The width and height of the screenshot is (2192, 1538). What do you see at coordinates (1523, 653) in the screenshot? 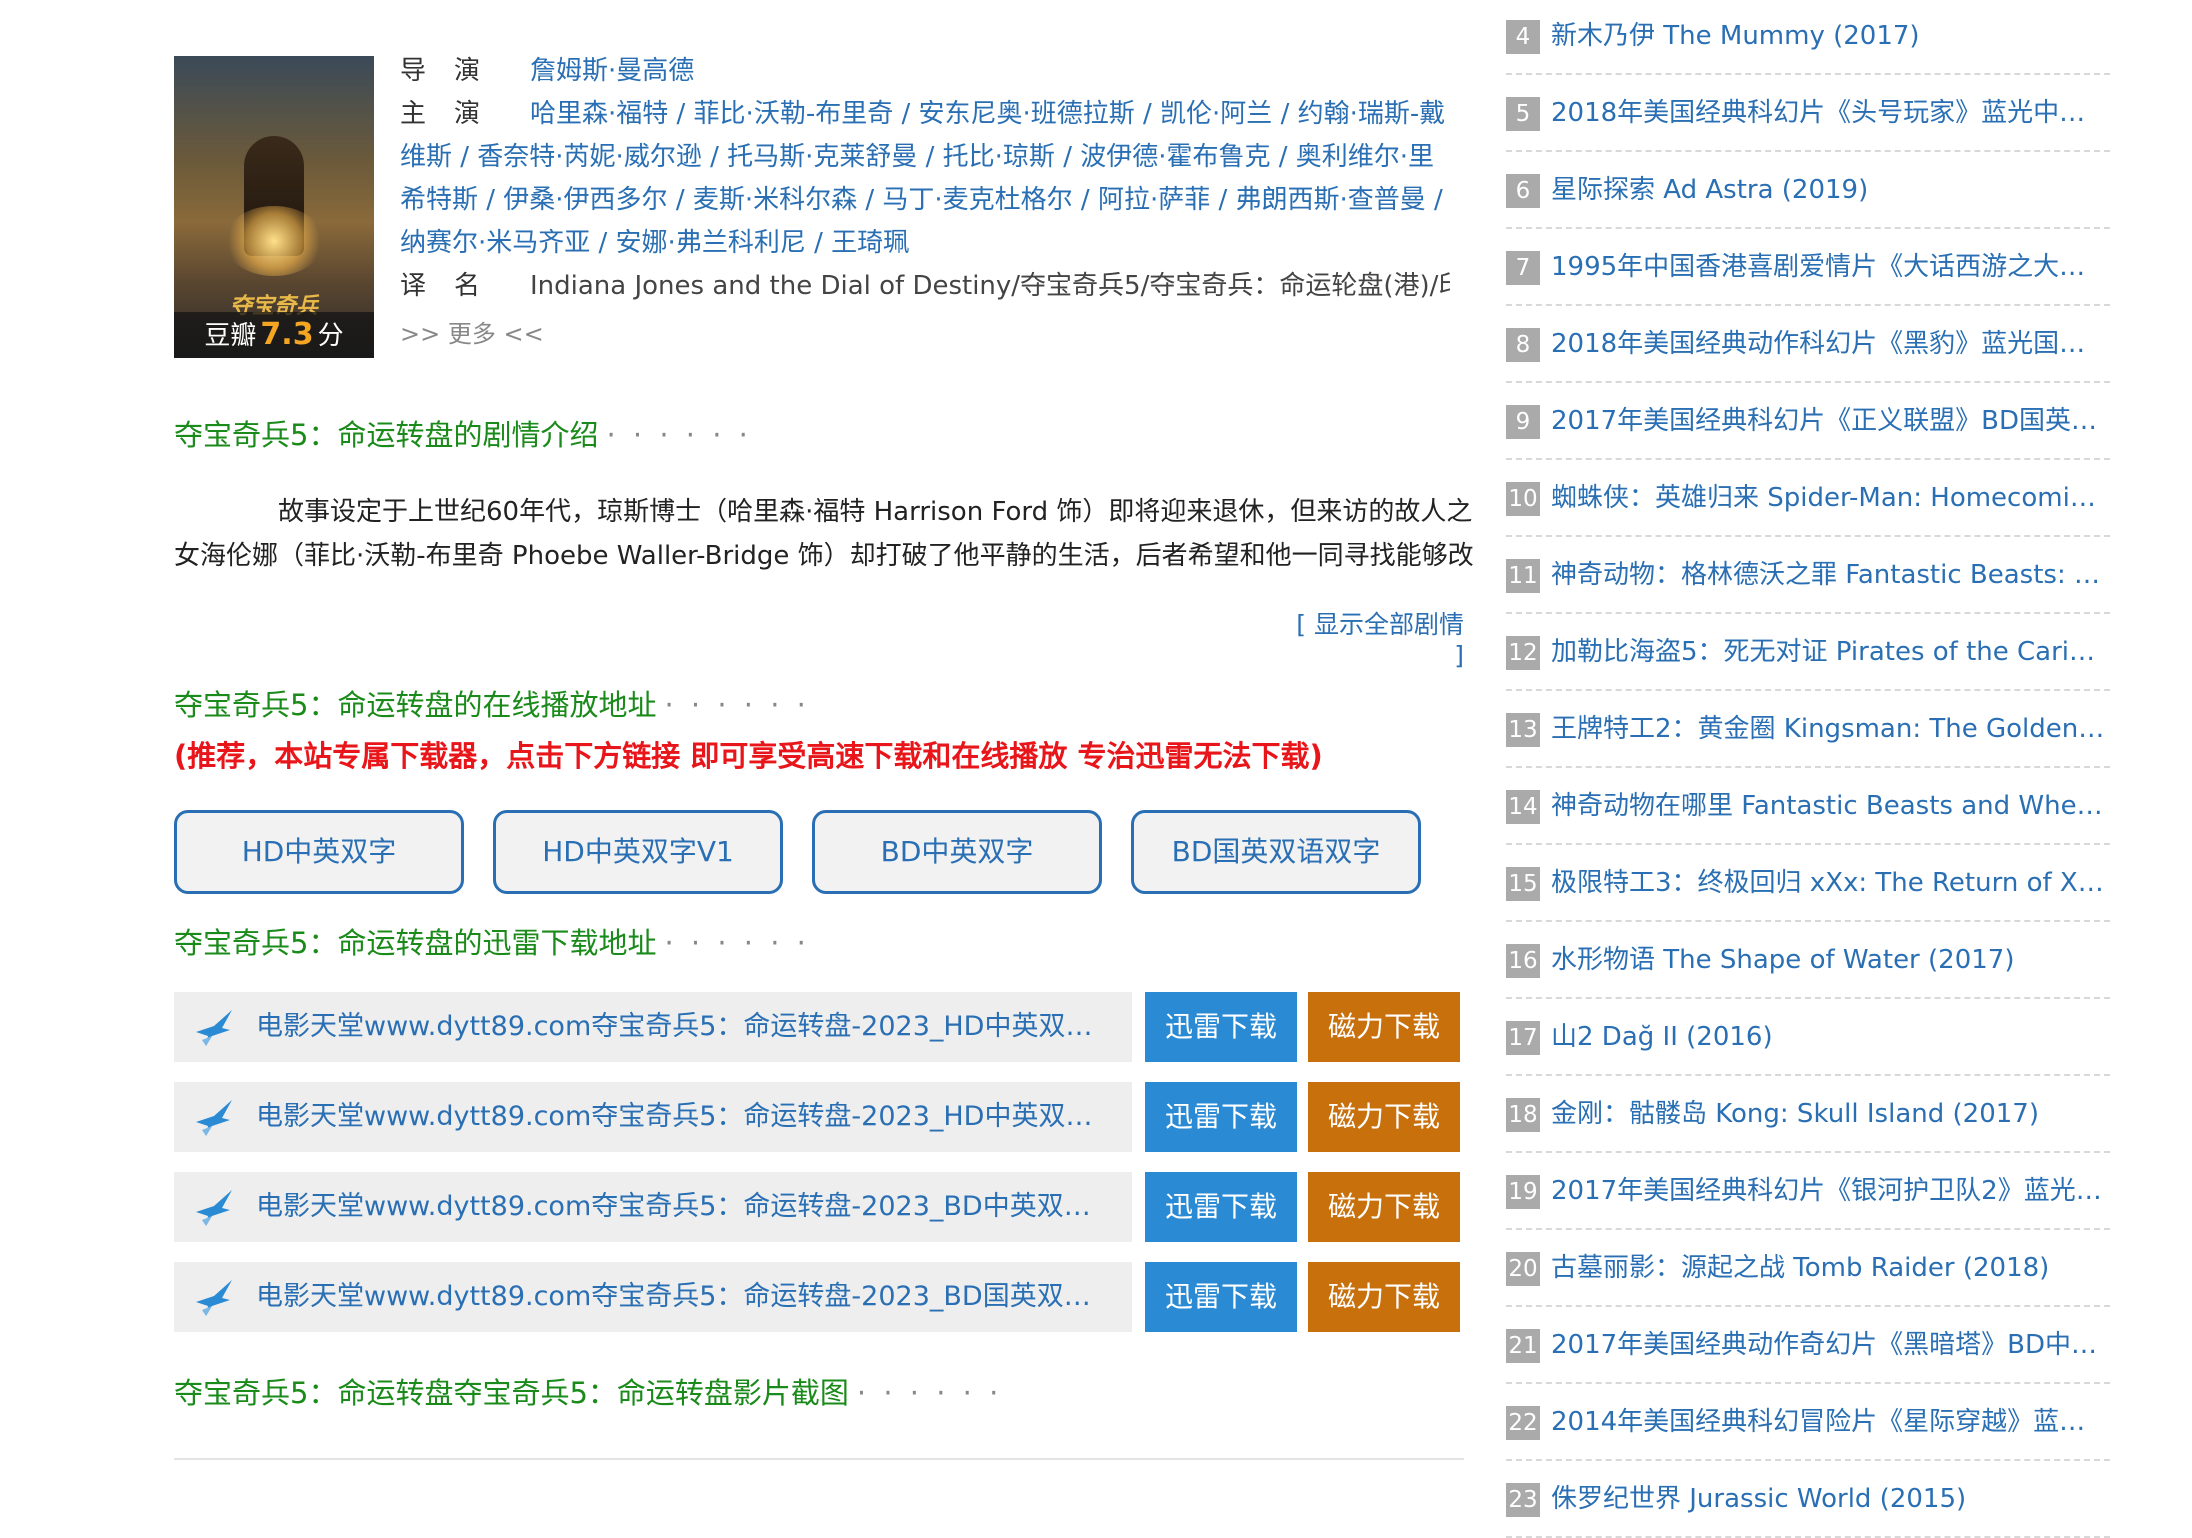
I see `rank-number: 12` at bounding box center [1523, 653].